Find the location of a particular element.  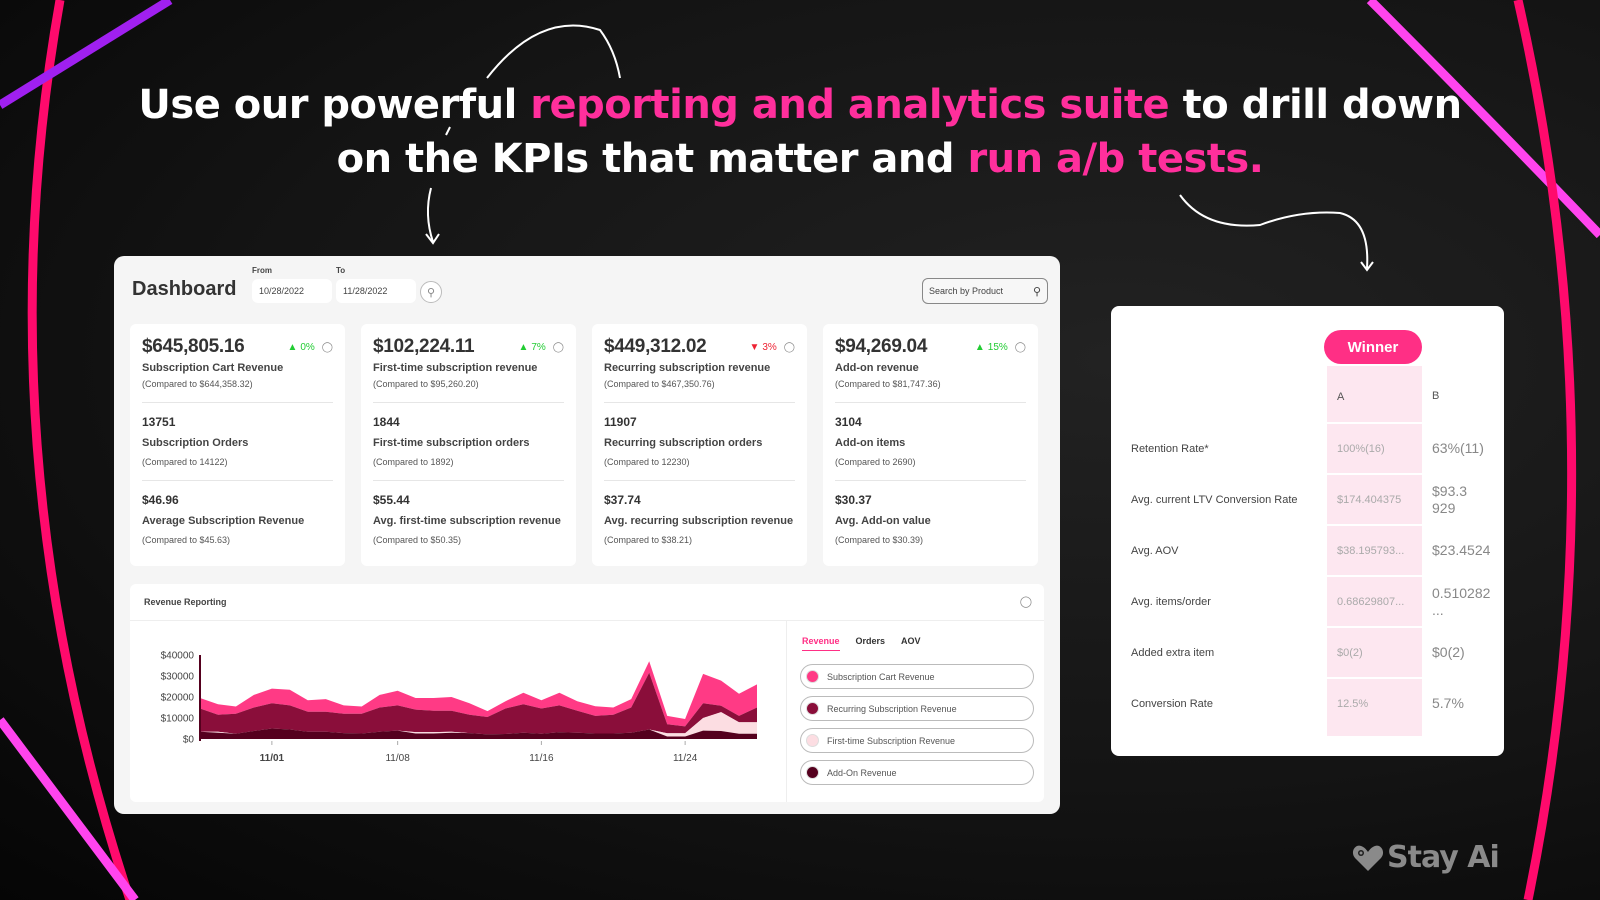

headline-text: Use our powerful is located at coordinates (334, 105).